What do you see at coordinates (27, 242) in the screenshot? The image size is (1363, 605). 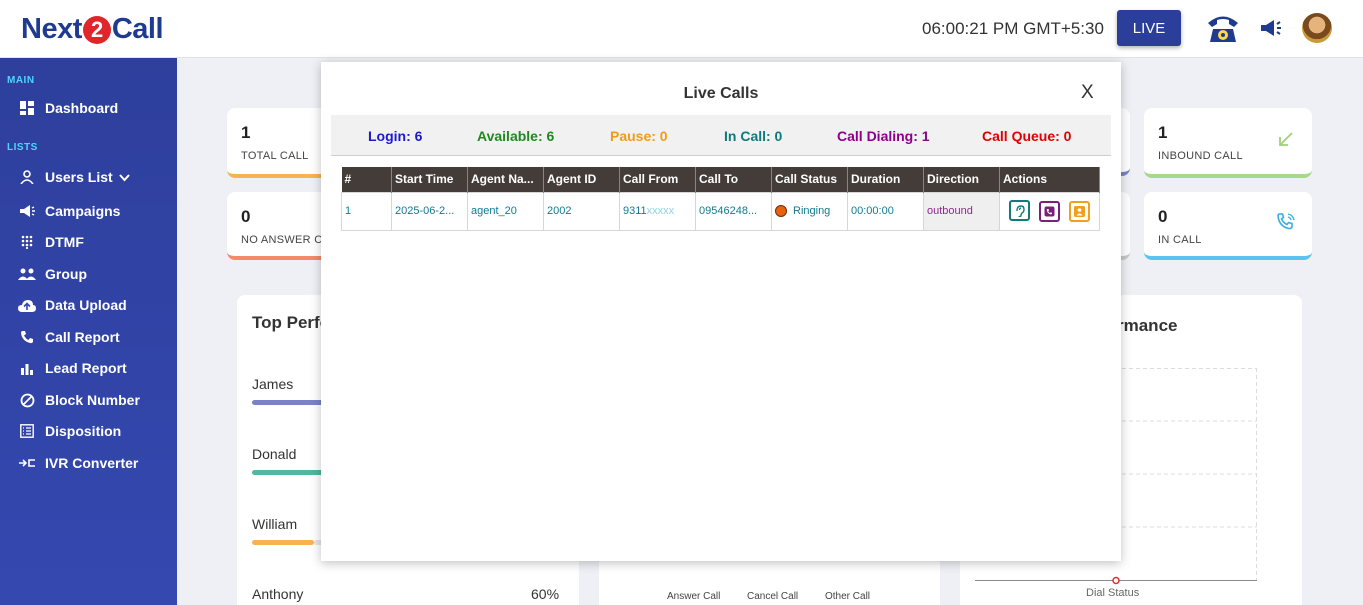 I see `dialpad-icon` at bounding box center [27, 242].